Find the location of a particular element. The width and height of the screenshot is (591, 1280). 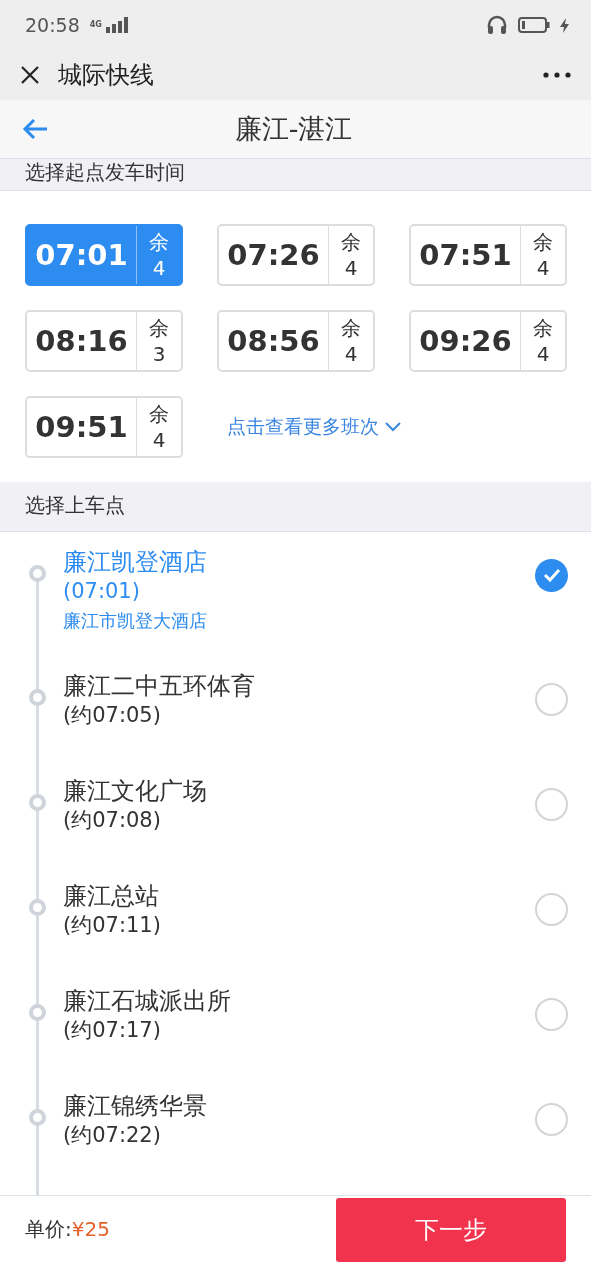

departure-time-option: 08:16 余 3 is located at coordinates (104, 340).